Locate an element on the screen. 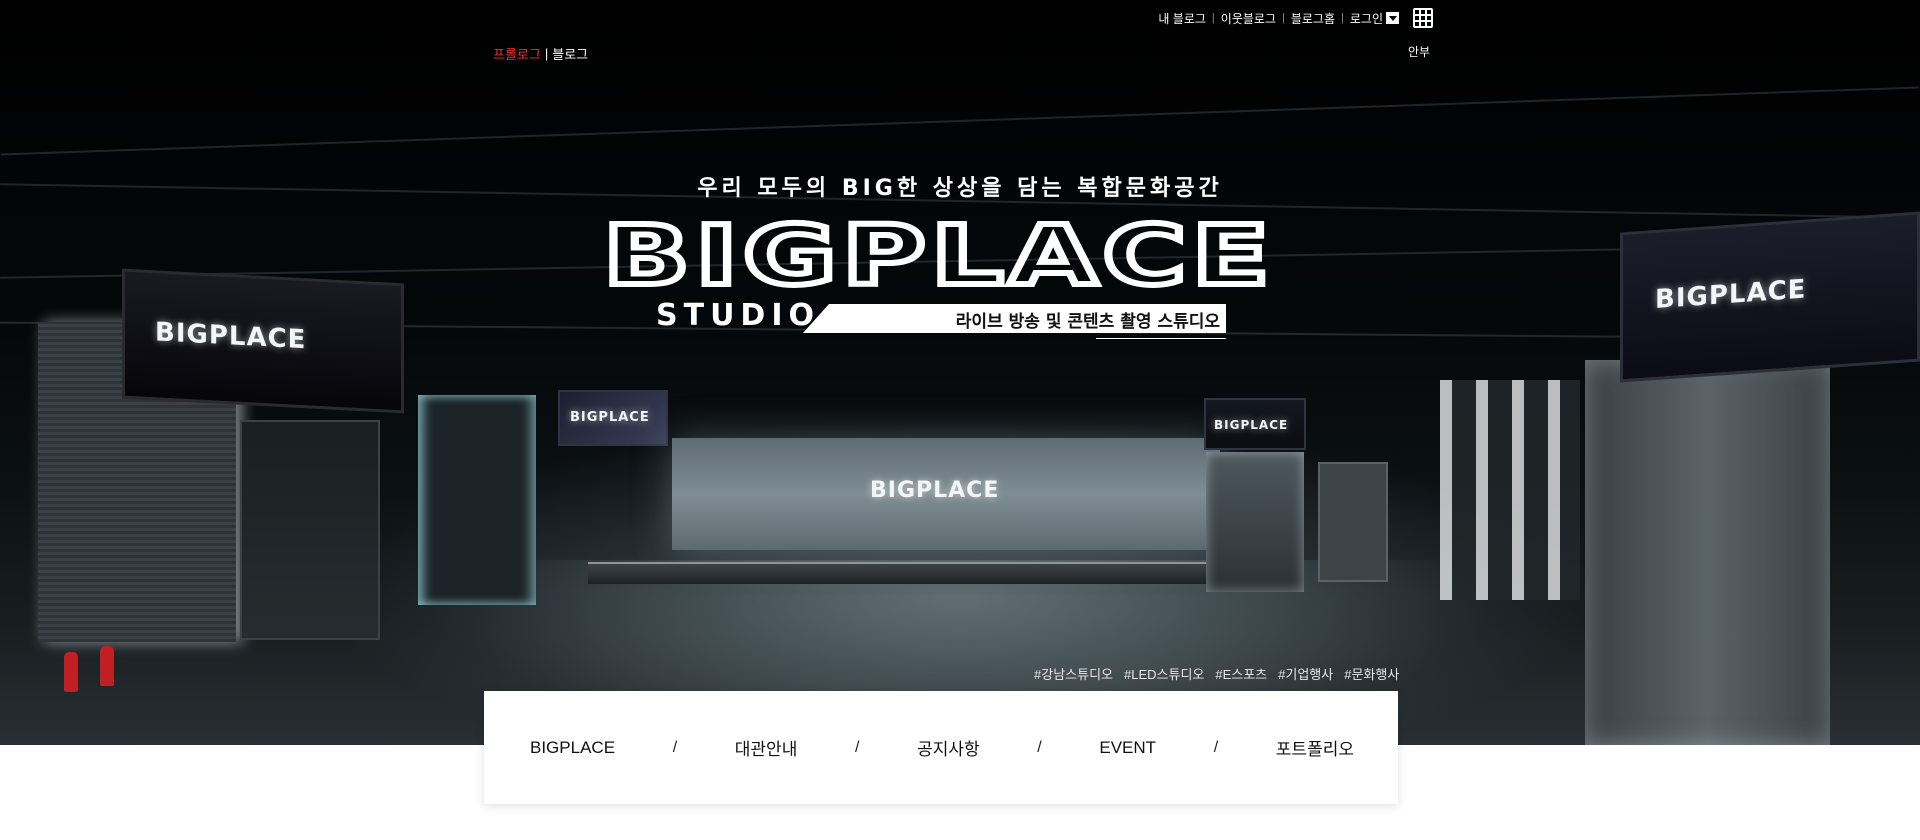 This screenshot has width=1920, height=840. menu-item-event: EVENT is located at coordinates (1127, 748).